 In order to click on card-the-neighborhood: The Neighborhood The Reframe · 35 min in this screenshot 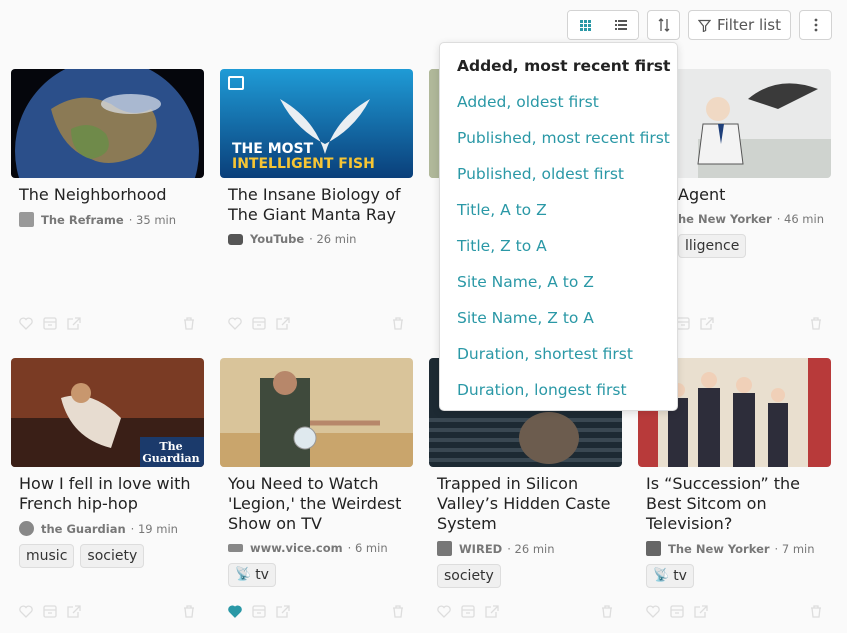, I will do `click(107, 199)`.